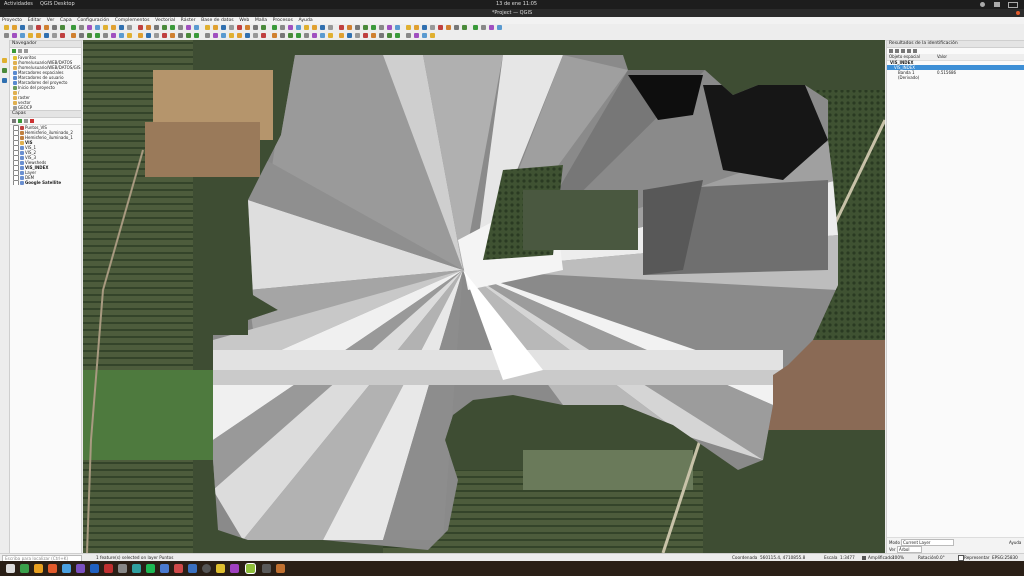  What do you see at coordinates (45, 182) in the screenshot?
I see `layer-item: Google Satellite` at bounding box center [45, 182].